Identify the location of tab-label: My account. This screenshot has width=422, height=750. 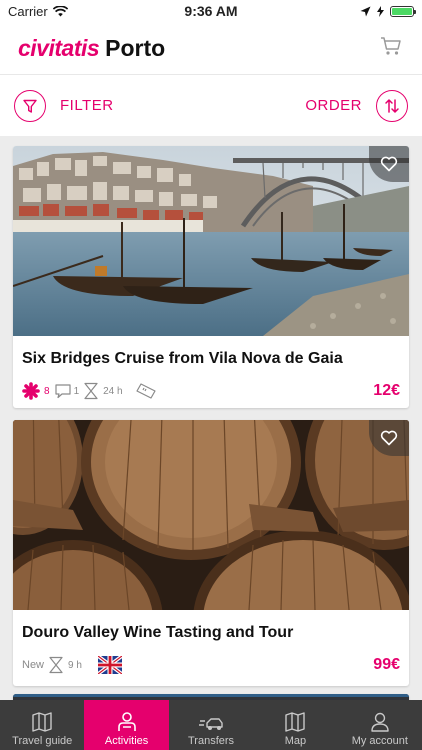
(379, 741).